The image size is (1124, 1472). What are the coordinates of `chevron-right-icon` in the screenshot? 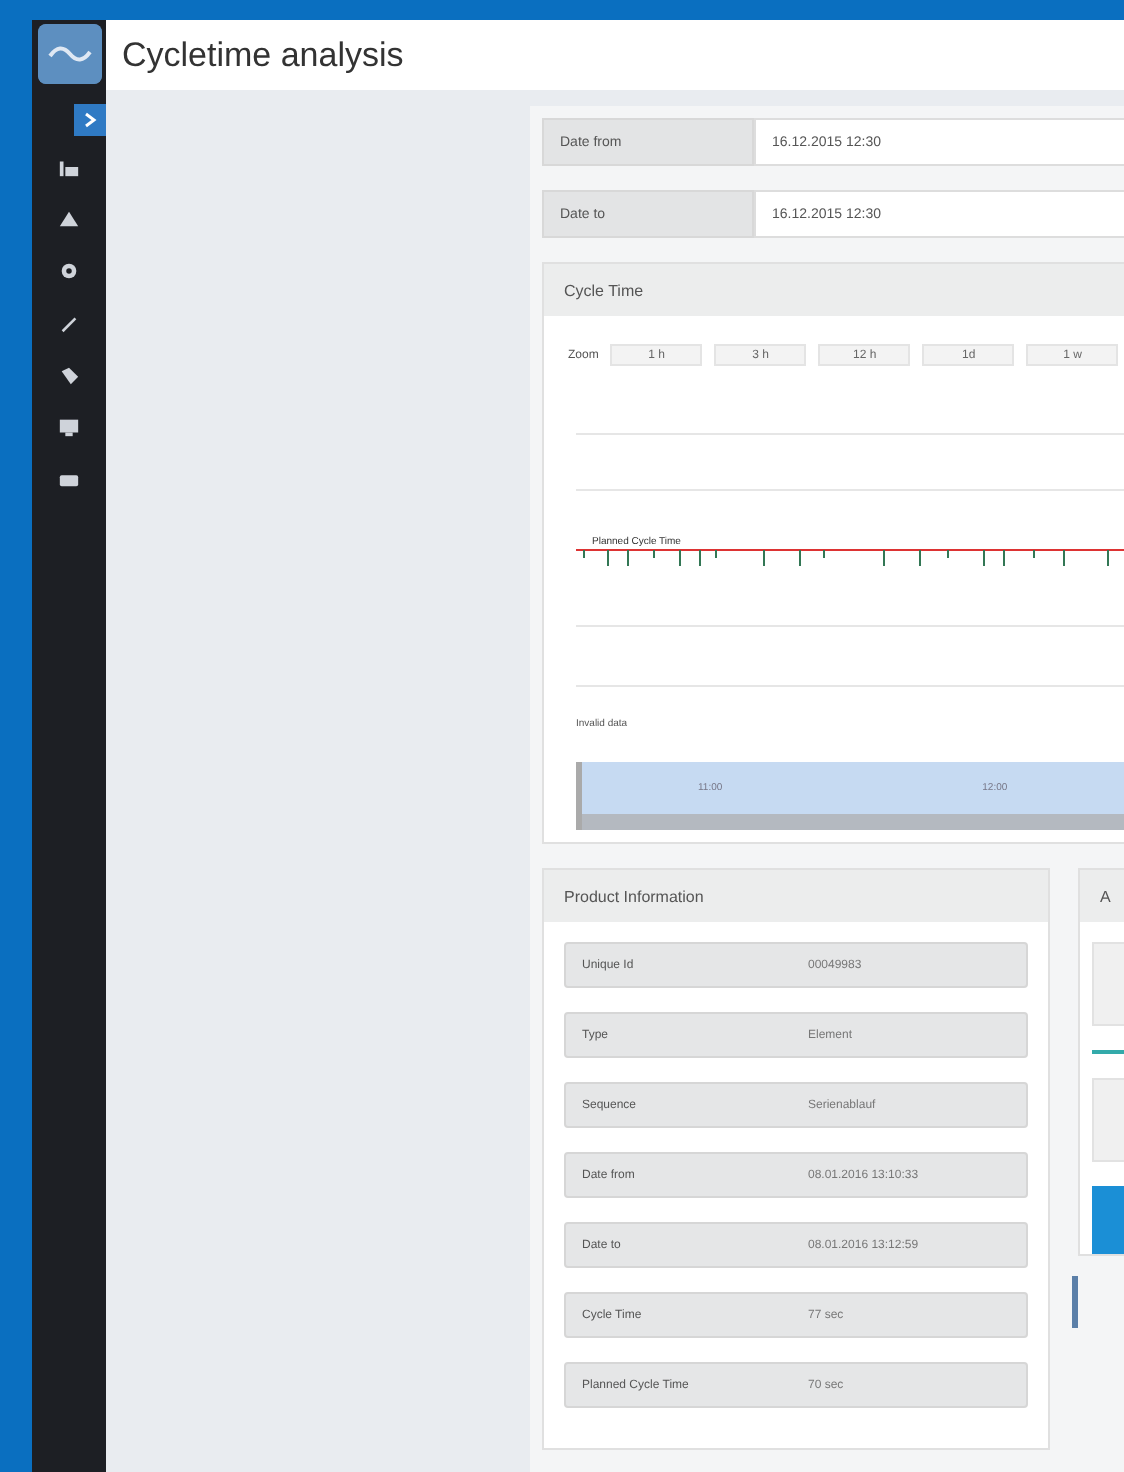 It's located at (90, 120).